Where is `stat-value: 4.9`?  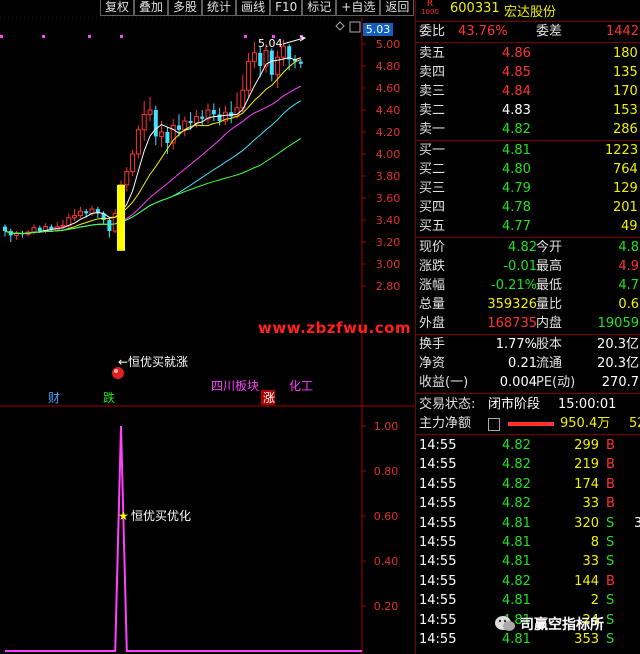 stat-value: 4.9 is located at coordinates (628, 266).